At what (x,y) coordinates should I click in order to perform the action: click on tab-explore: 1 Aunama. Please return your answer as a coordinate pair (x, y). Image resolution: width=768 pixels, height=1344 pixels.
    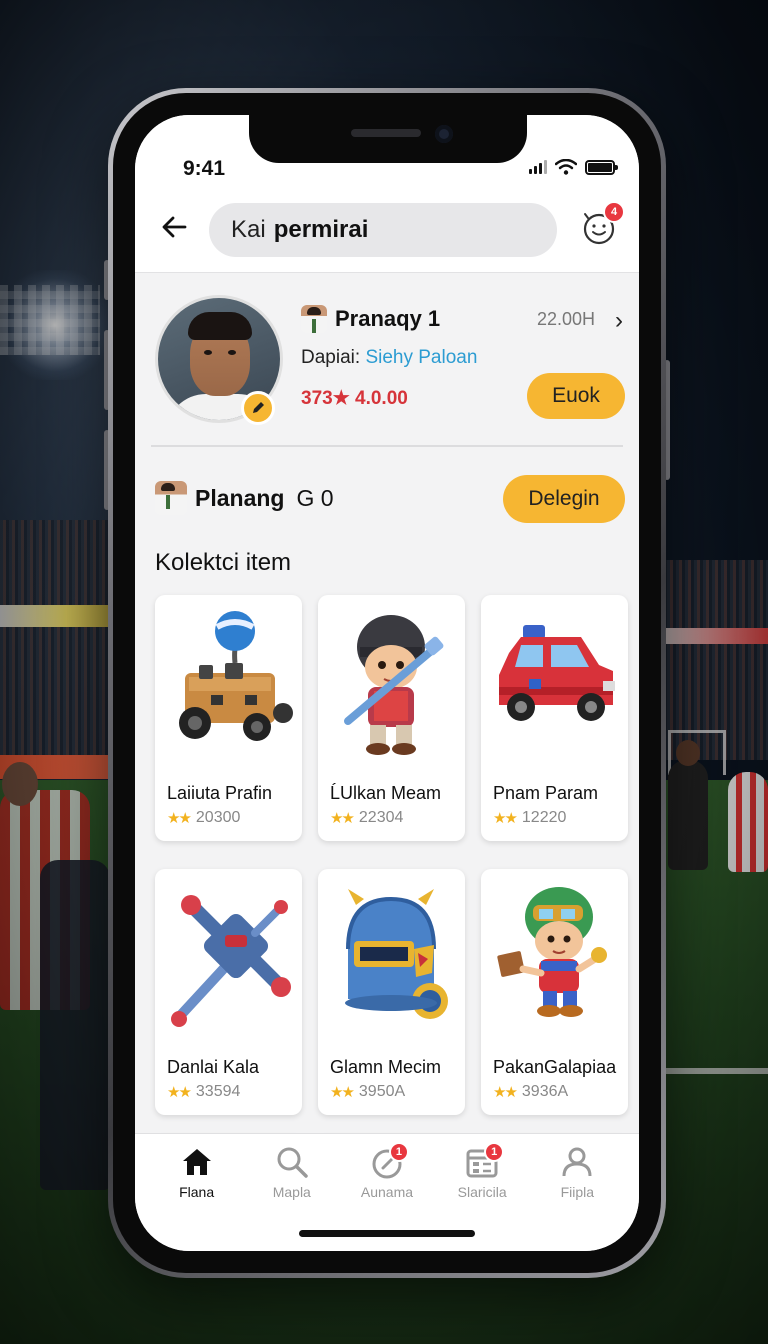
    Looking at the image, I should click on (387, 1171).